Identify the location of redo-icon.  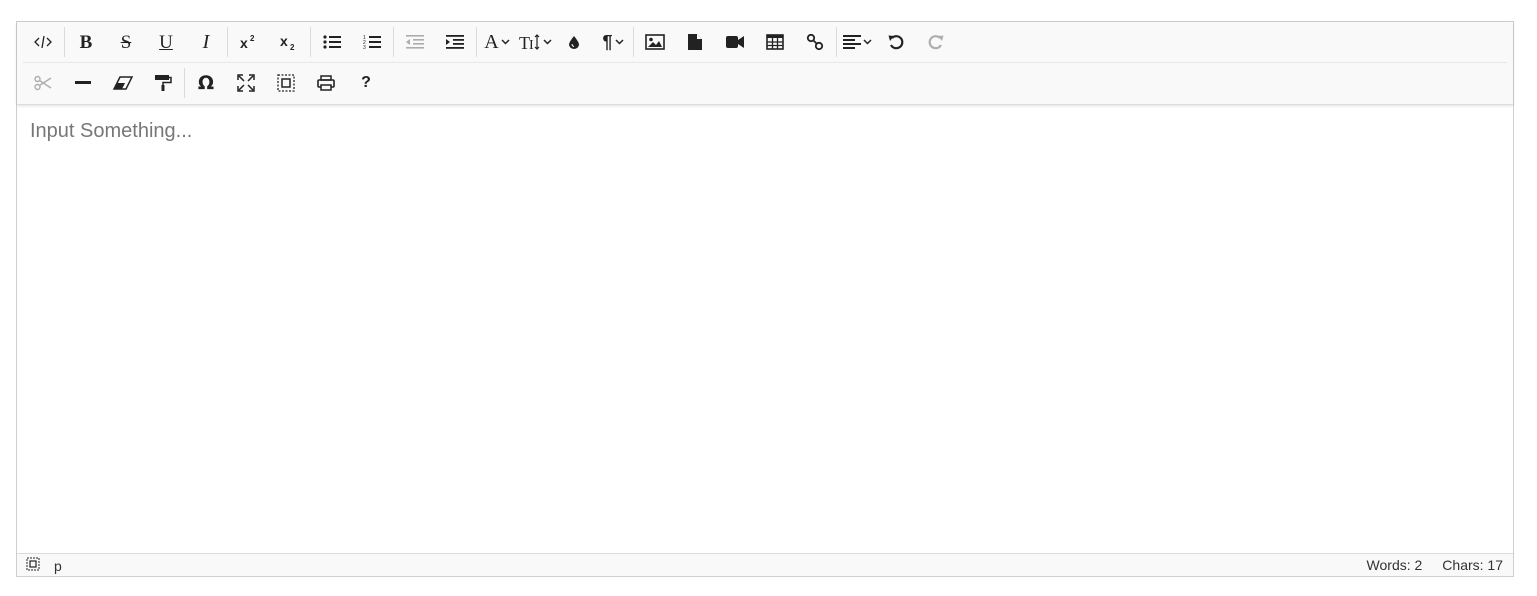
(936, 42).